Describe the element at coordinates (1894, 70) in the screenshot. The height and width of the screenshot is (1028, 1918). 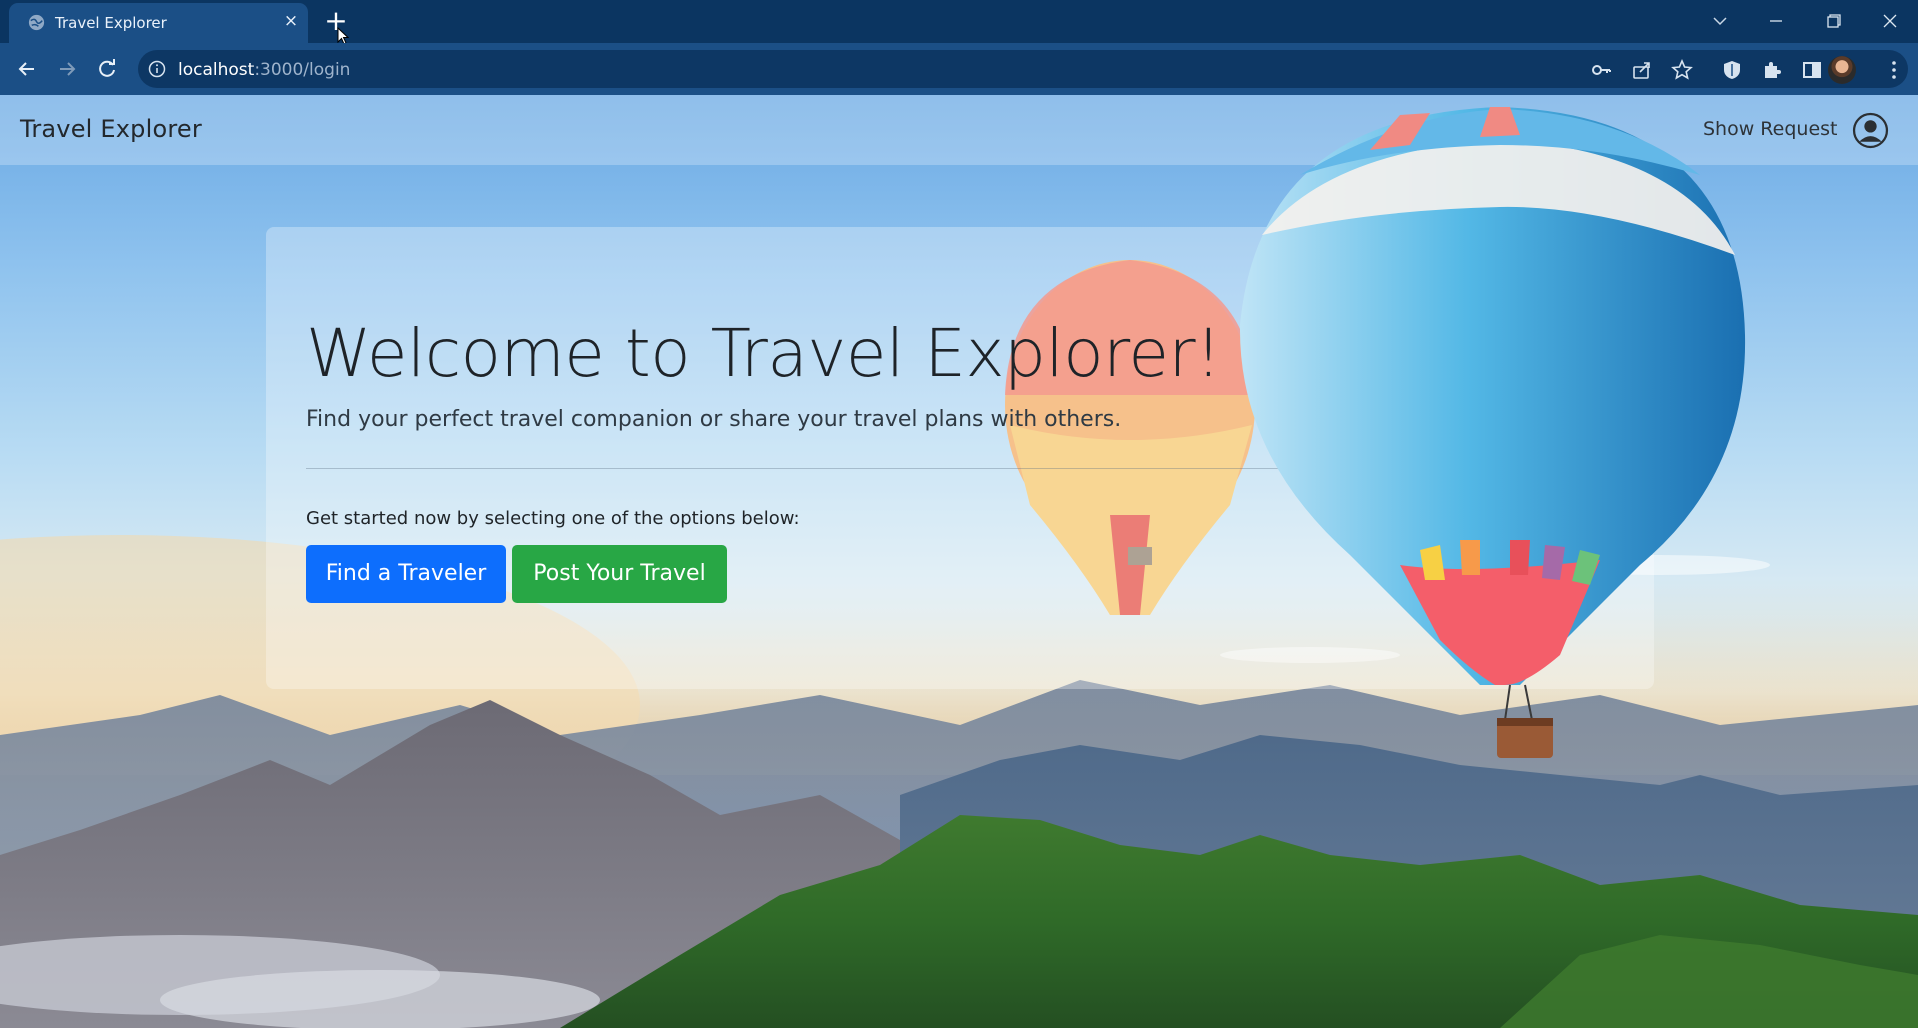
I see `menu-icon` at that location.